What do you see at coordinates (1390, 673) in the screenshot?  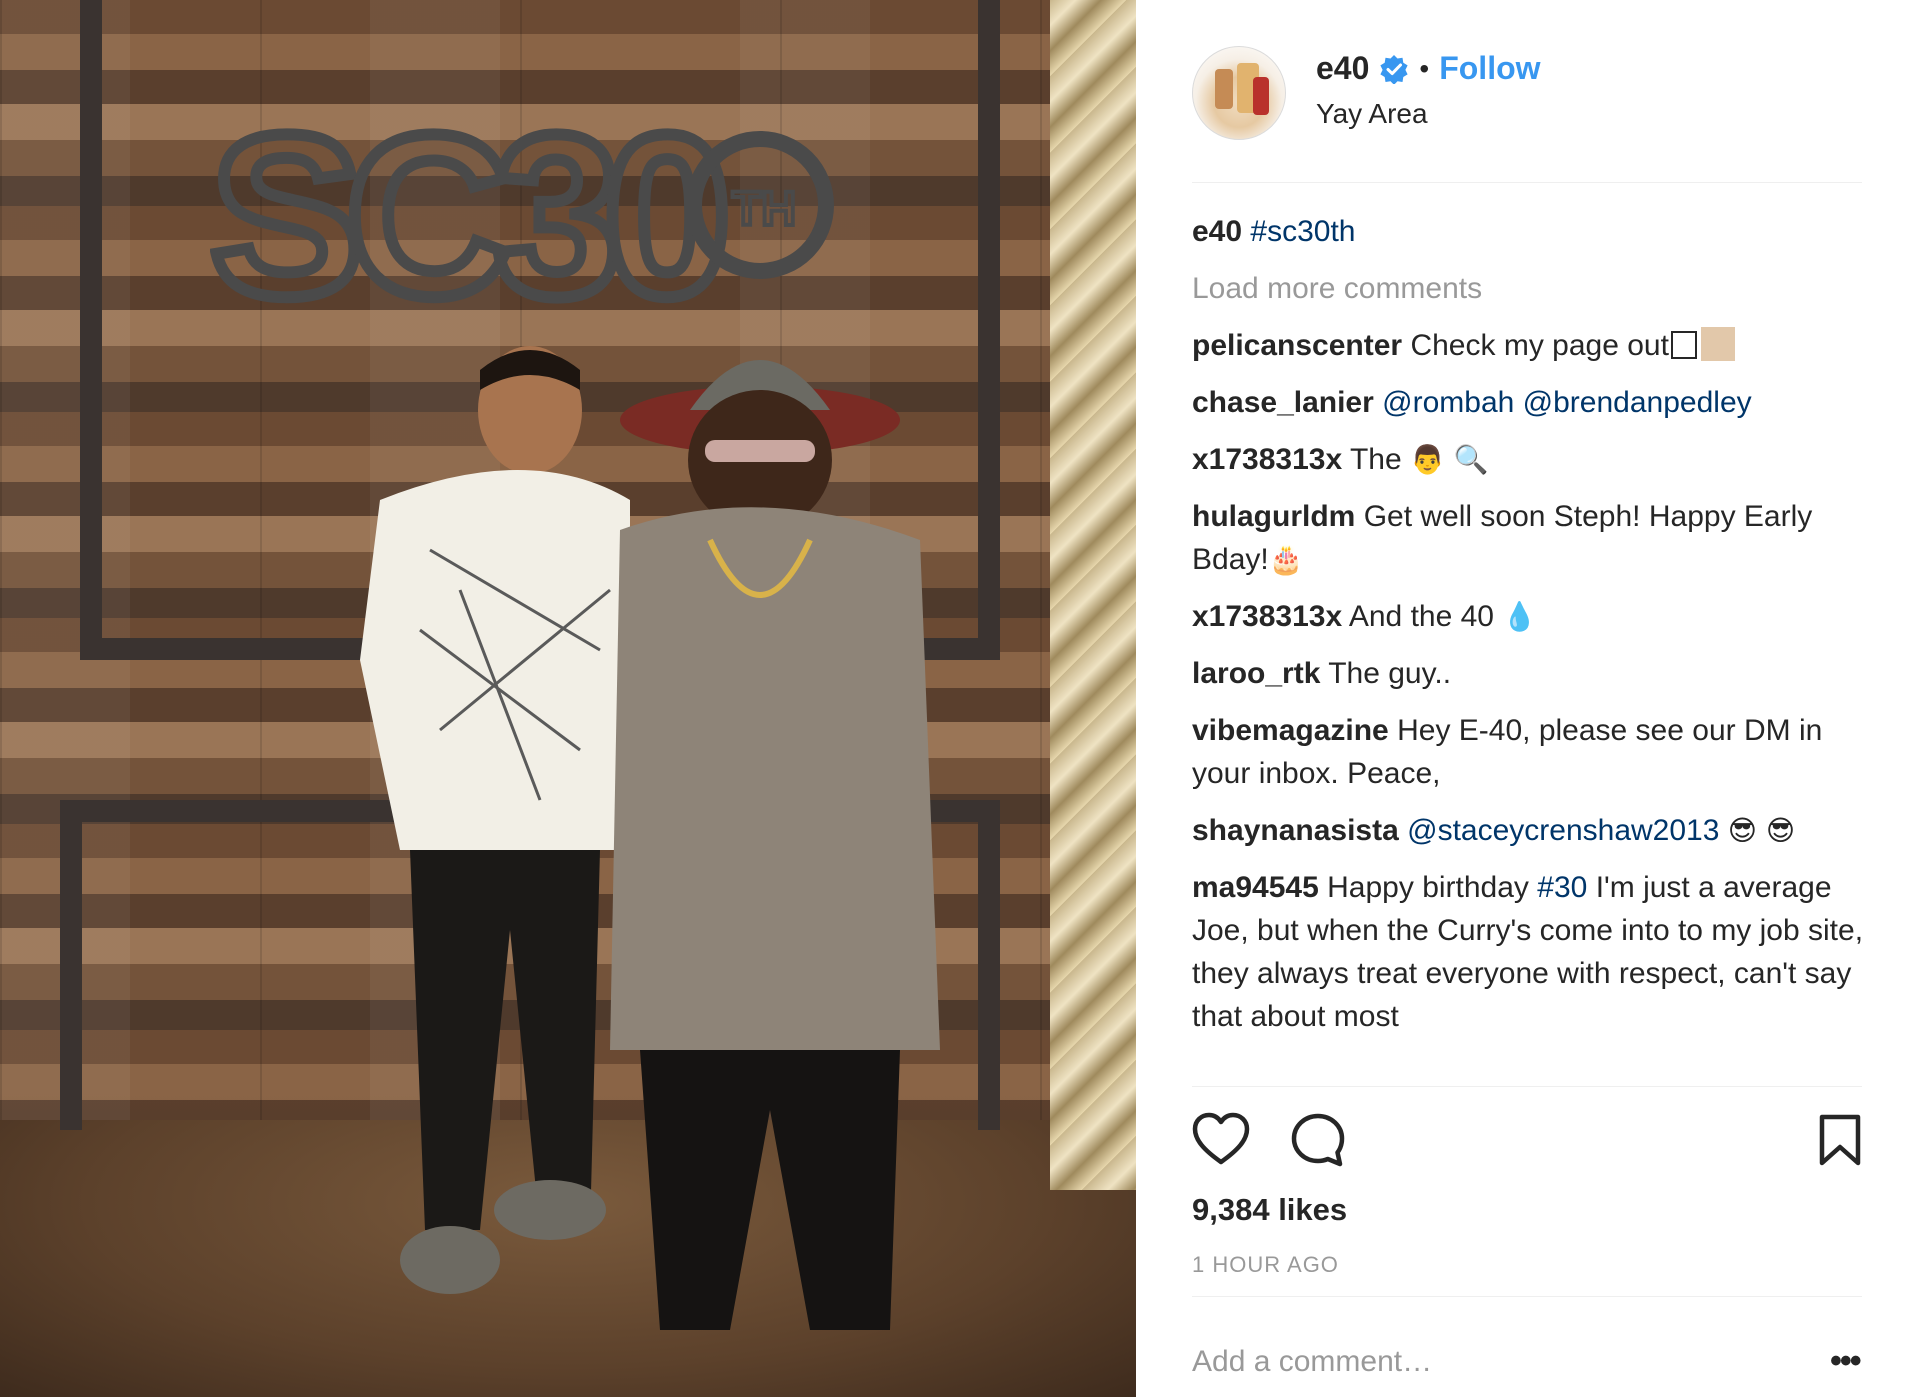 I see `comment-text: The guy..` at bounding box center [1390, 673].